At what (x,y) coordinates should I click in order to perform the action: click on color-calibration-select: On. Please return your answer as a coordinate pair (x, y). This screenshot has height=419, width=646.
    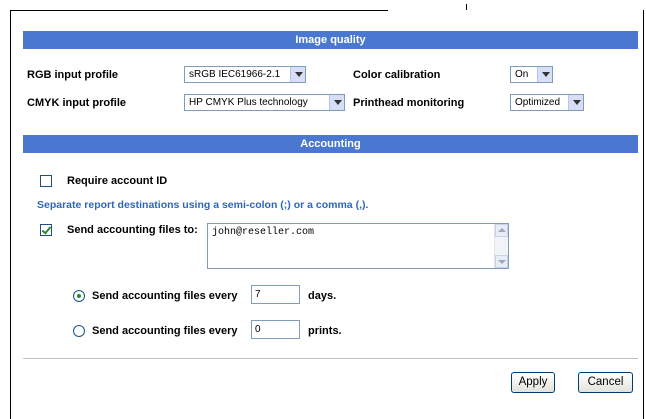
    Looking at the image, I should click on (531, 74).